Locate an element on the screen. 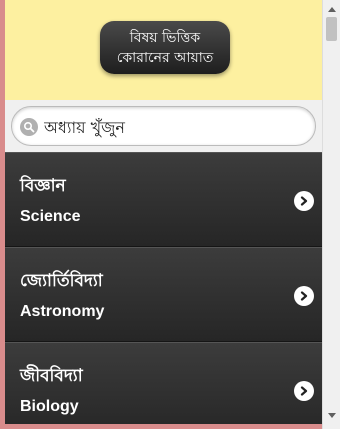 The image size is (340, 429). search-input is located at coordinates (174, 127).